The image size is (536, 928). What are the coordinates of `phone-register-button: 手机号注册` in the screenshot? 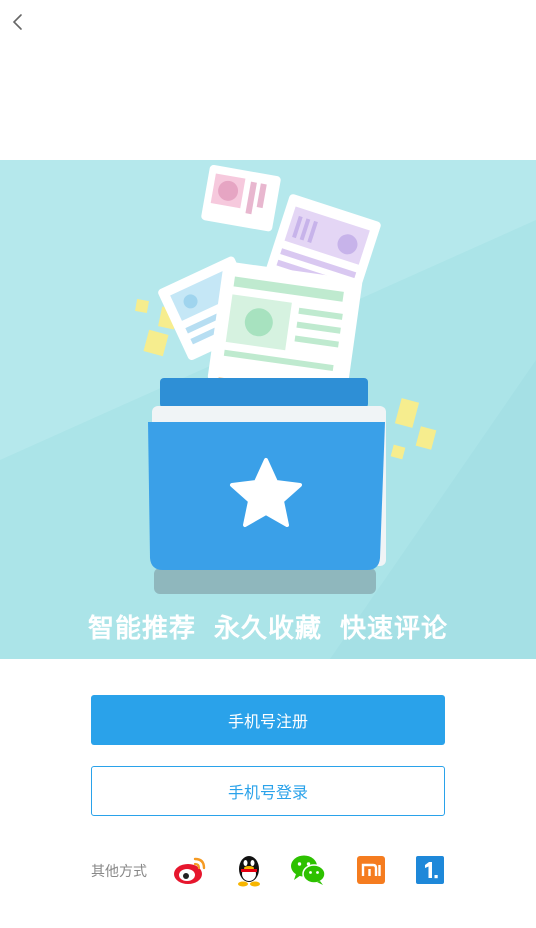 It's located at (268, 720).